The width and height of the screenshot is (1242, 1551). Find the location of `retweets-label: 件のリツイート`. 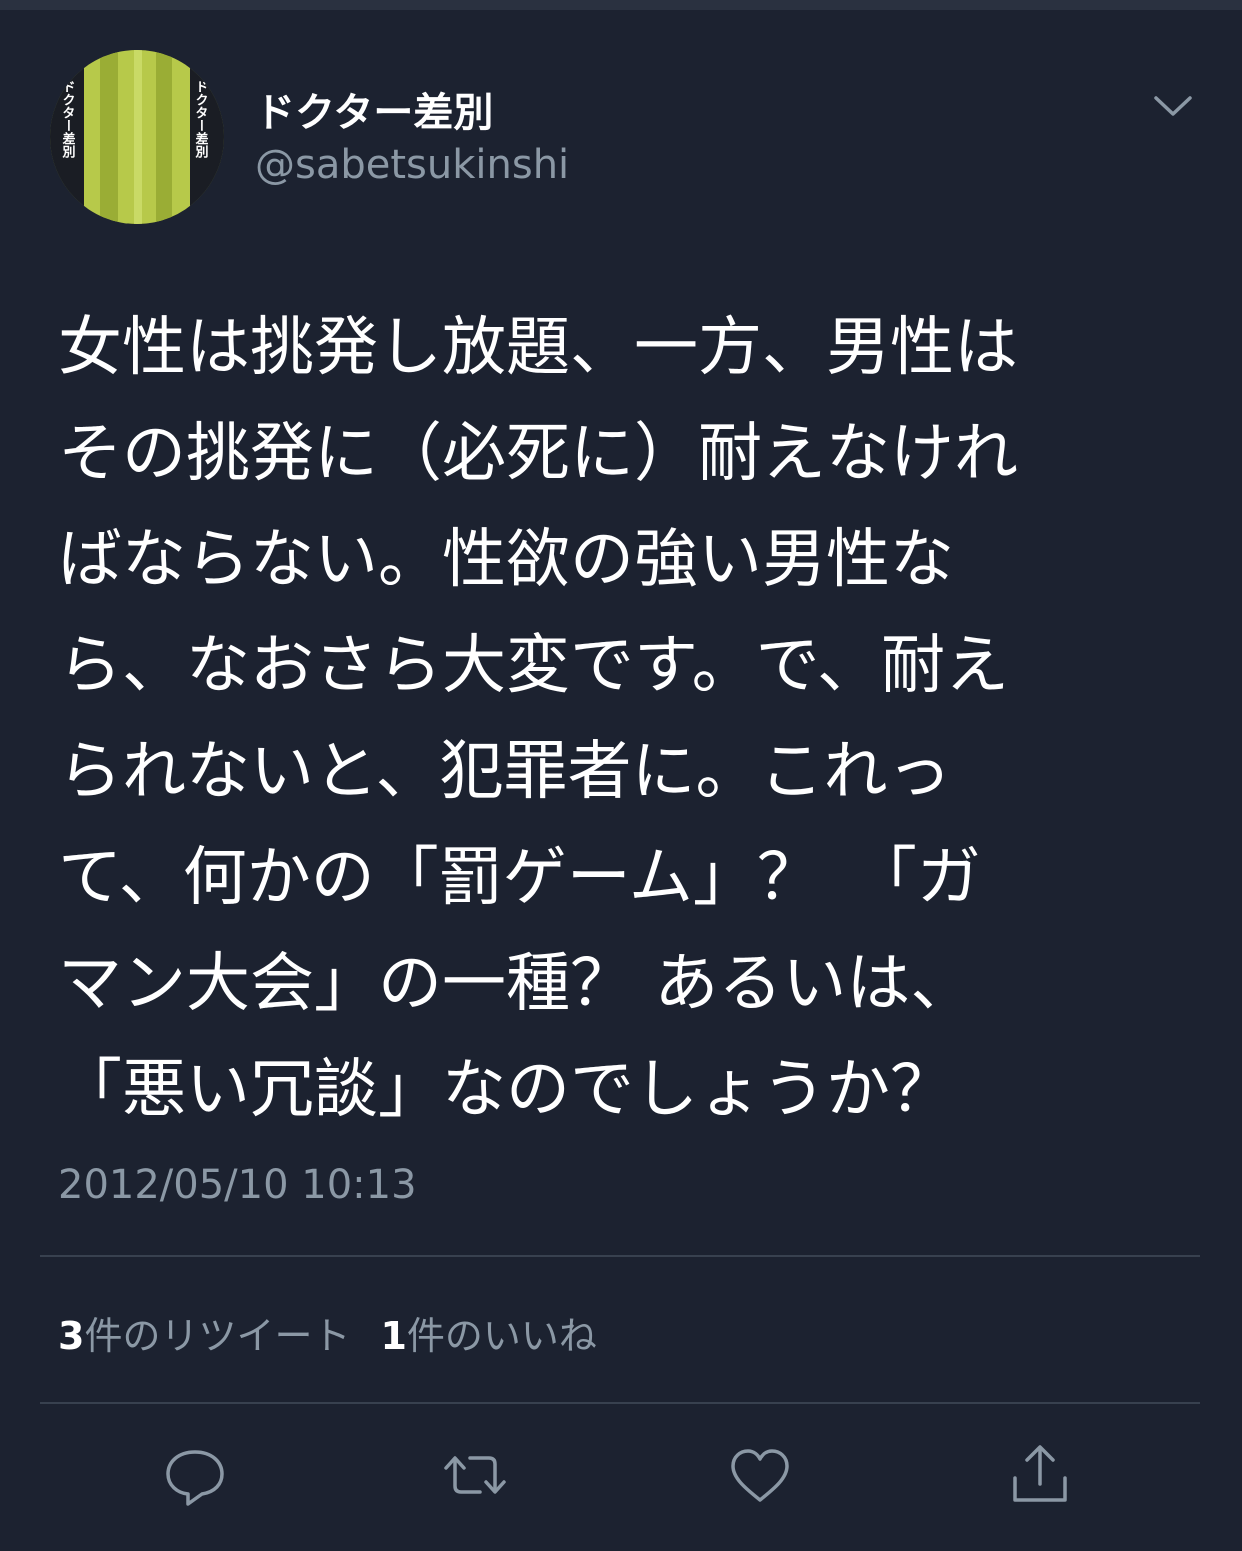

retweets-label: 件のリツイート is located at coordinates (217, 1336).